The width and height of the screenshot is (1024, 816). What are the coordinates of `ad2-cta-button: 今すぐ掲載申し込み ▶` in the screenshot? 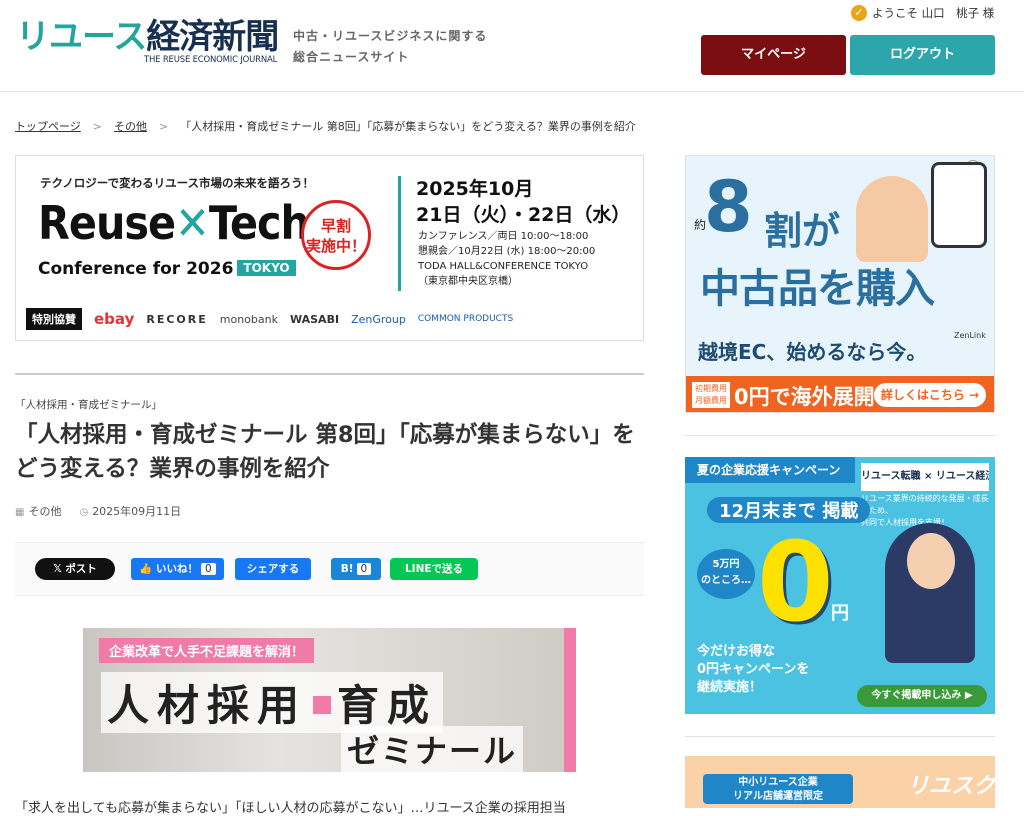 It's located at (922, 696).